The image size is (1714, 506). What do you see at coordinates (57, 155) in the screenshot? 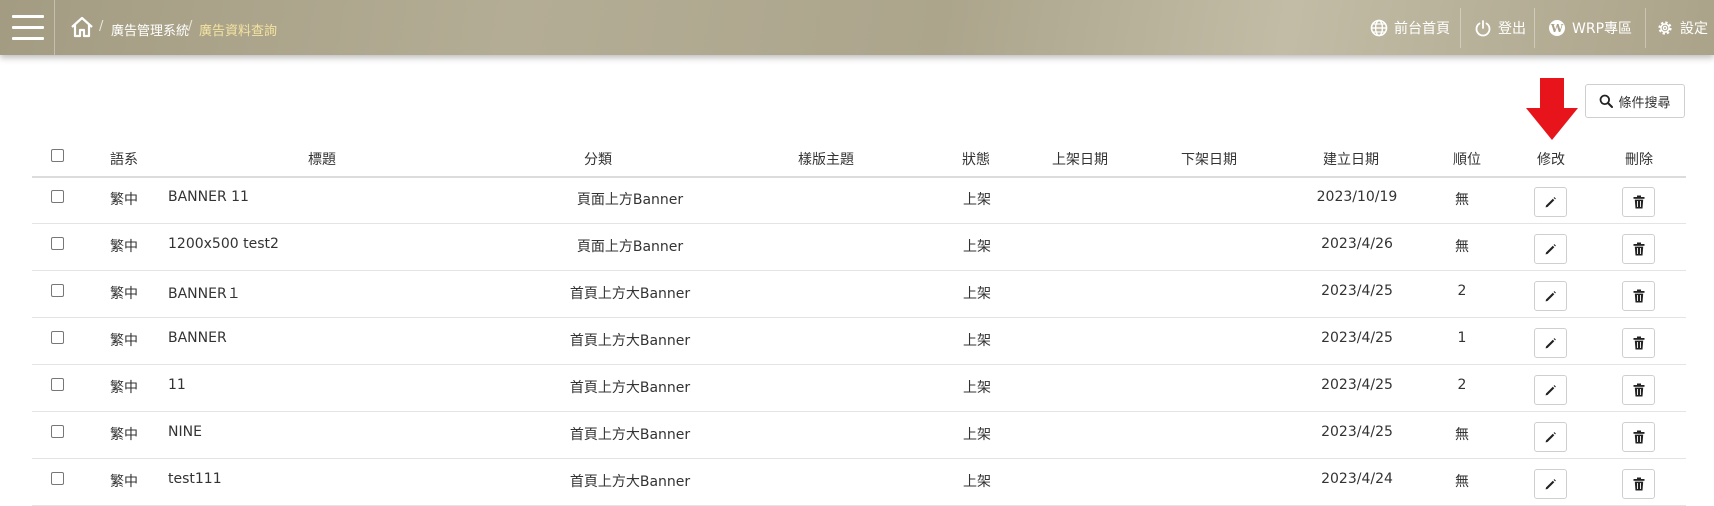
I see `select-all-checkbox` at bounding box center [57, 155].